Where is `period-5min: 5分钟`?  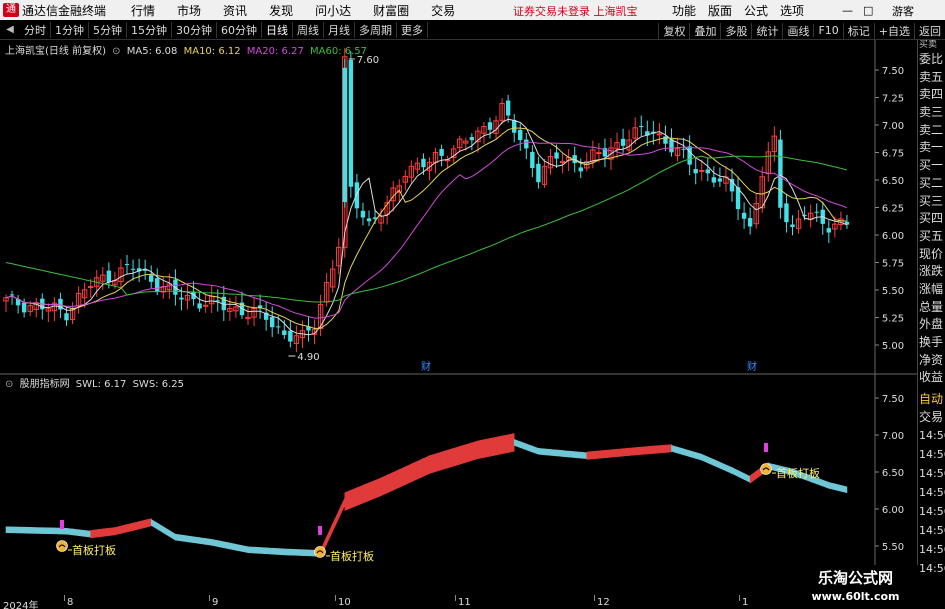
period-5min: 5分钟 is located at coordinates (108, 30).